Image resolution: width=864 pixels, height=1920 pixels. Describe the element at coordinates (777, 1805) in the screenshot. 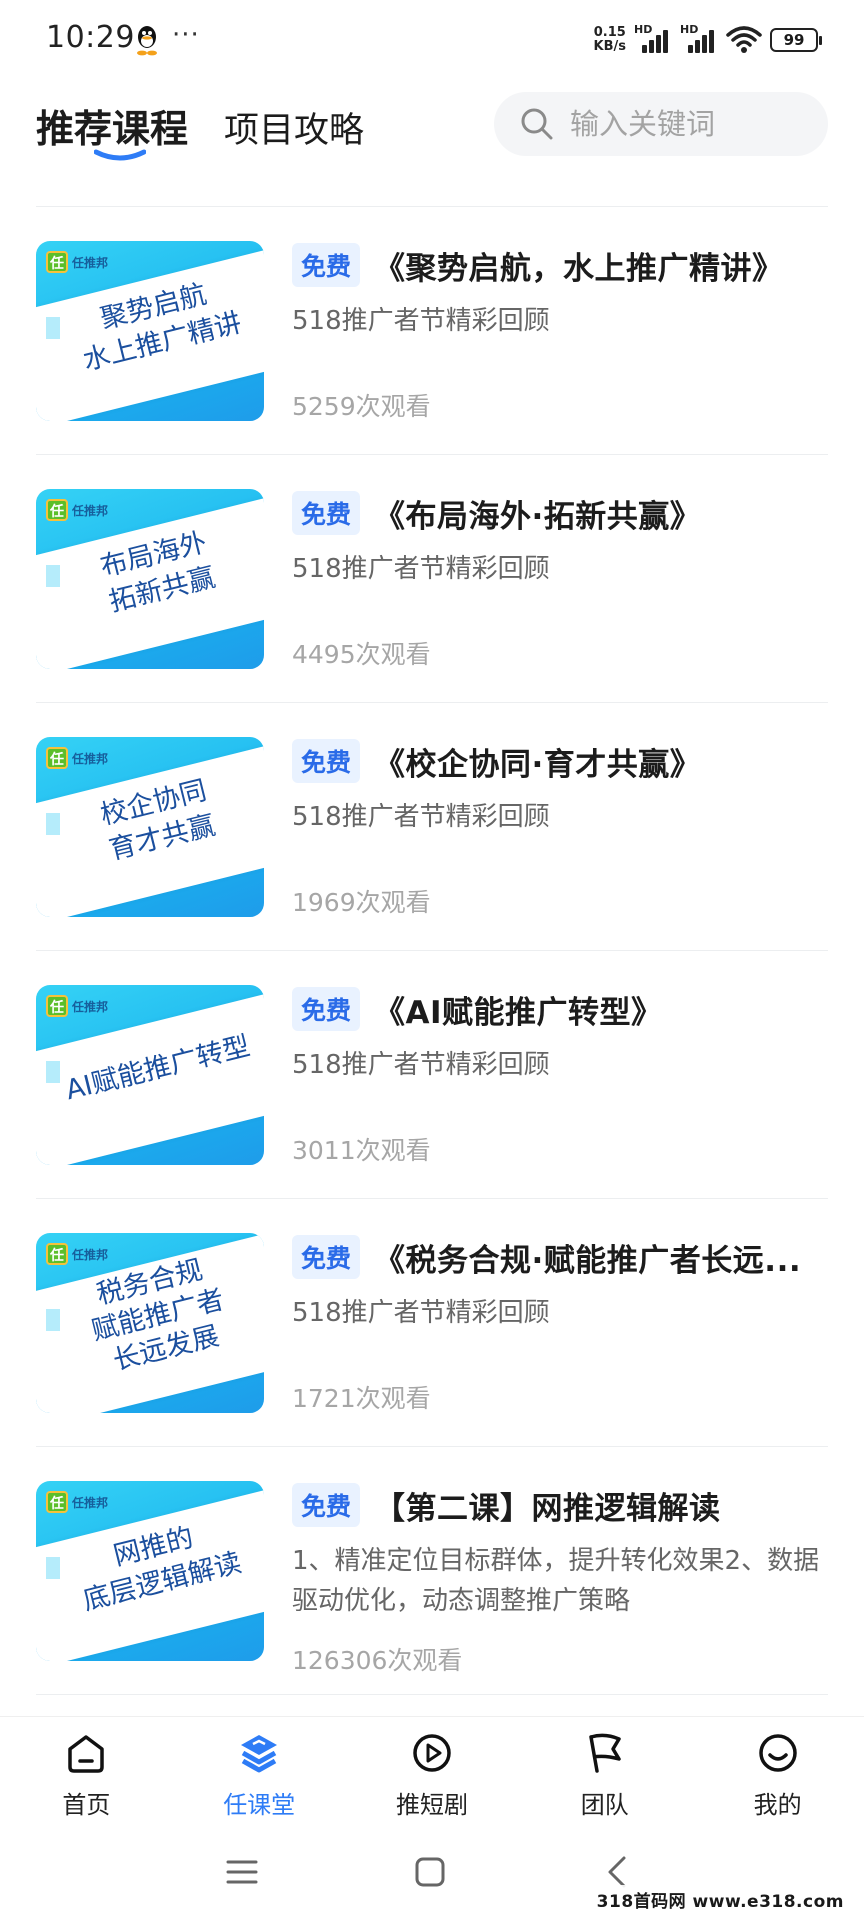

I see `nav-label: 我的` at that location.